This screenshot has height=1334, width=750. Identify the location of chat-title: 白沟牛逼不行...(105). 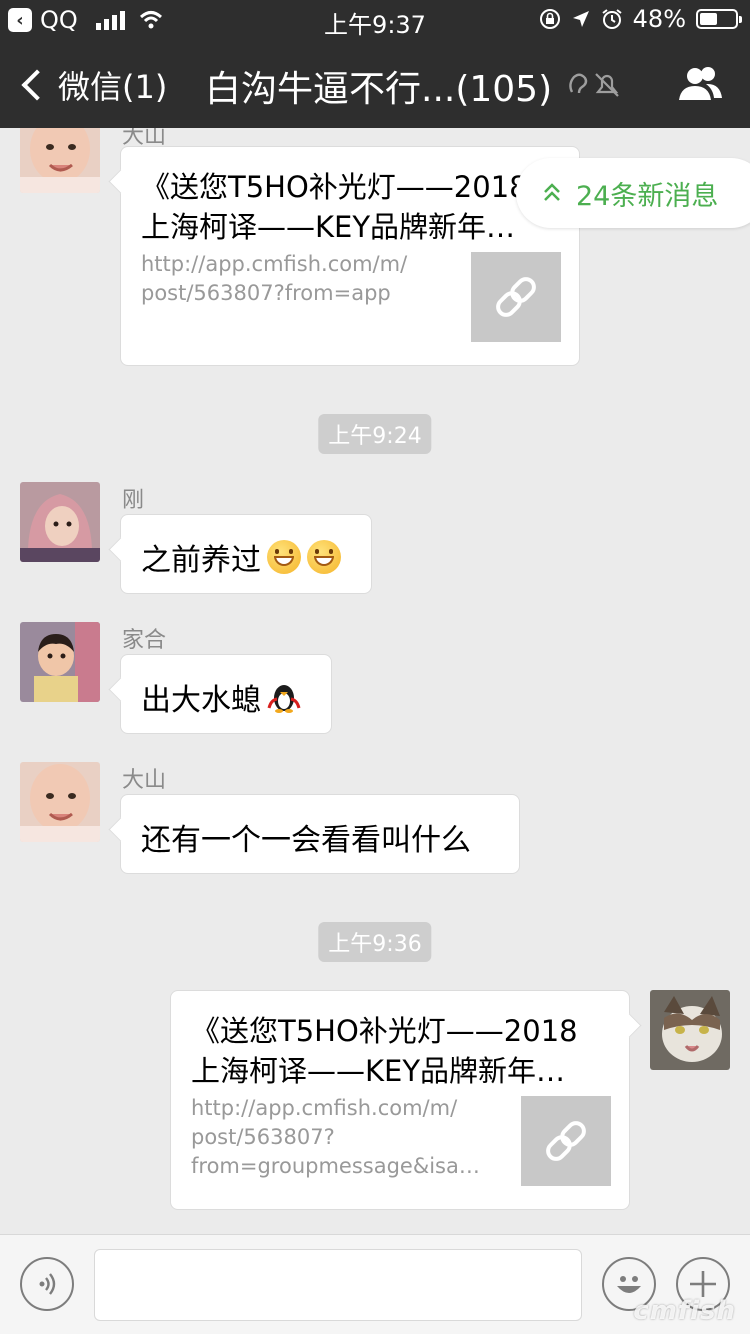
(379, 89).